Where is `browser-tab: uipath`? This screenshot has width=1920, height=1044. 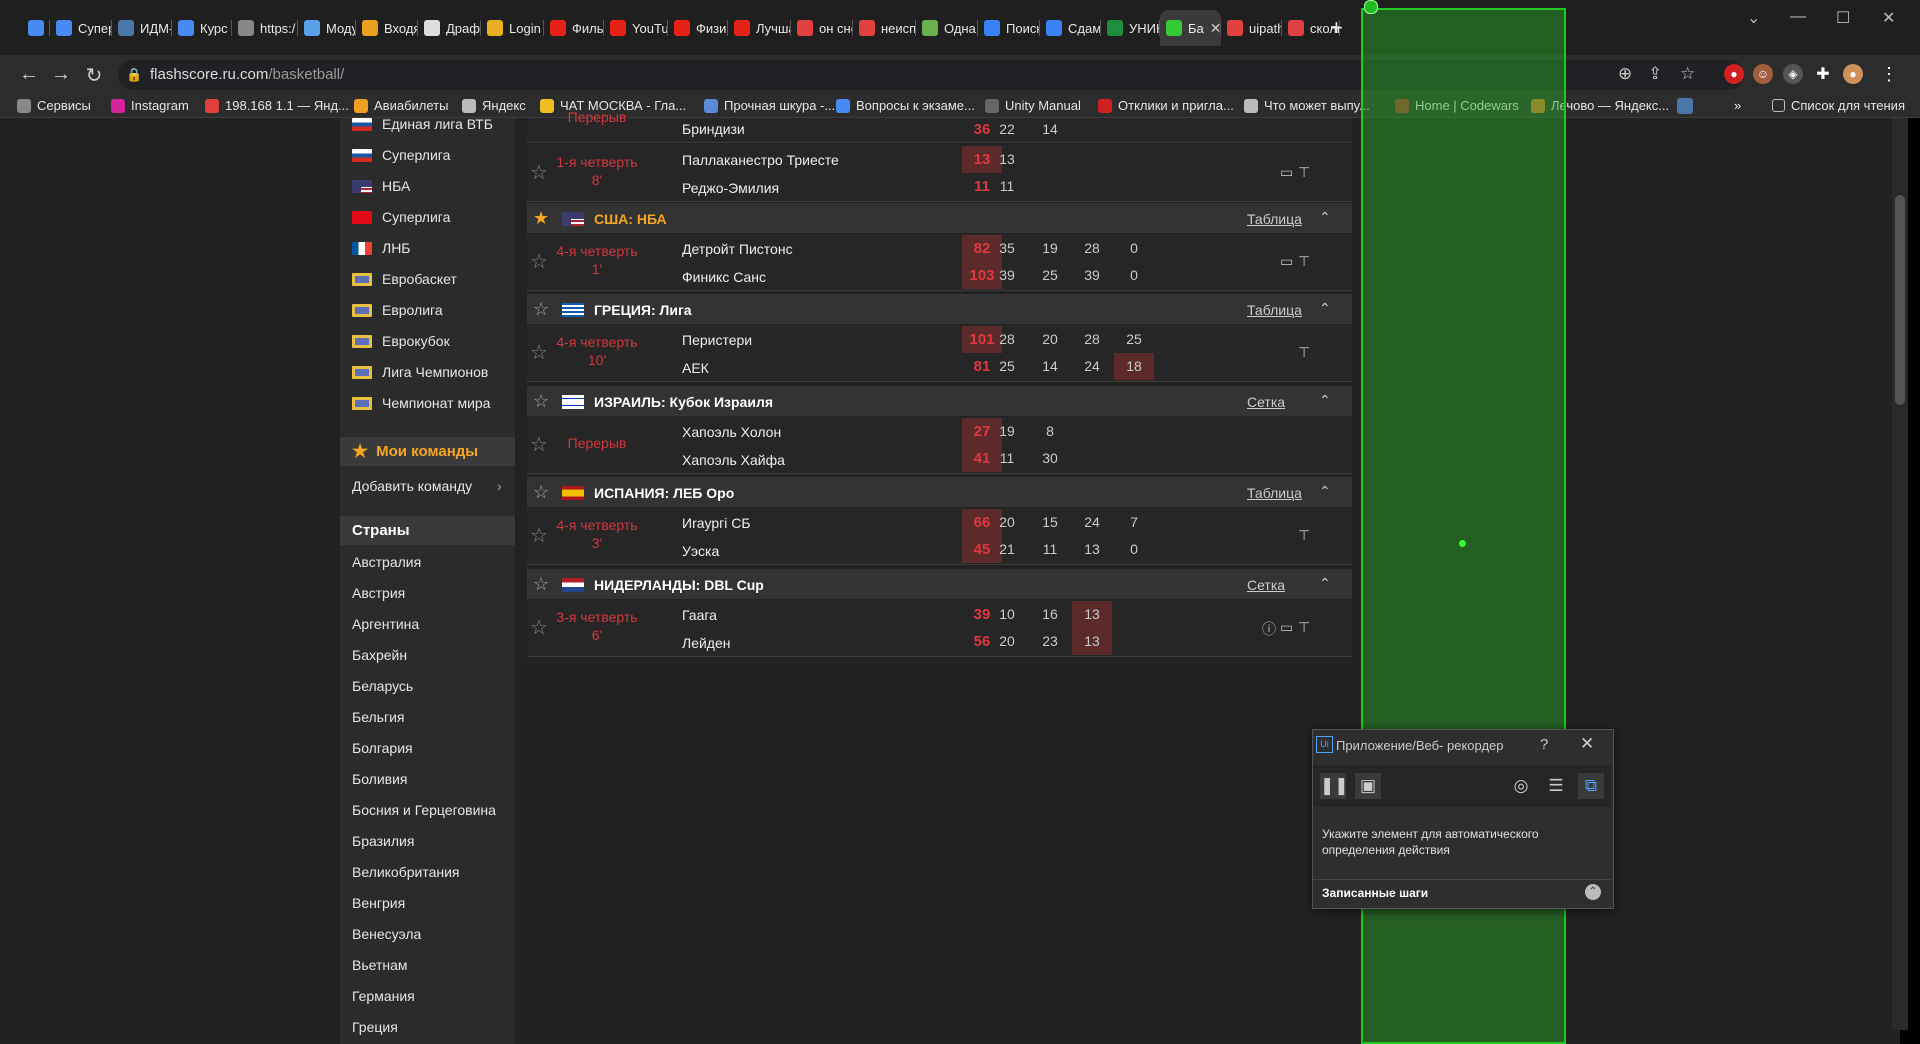 browser-tab: uipath is located at coordinates (1251, 28).